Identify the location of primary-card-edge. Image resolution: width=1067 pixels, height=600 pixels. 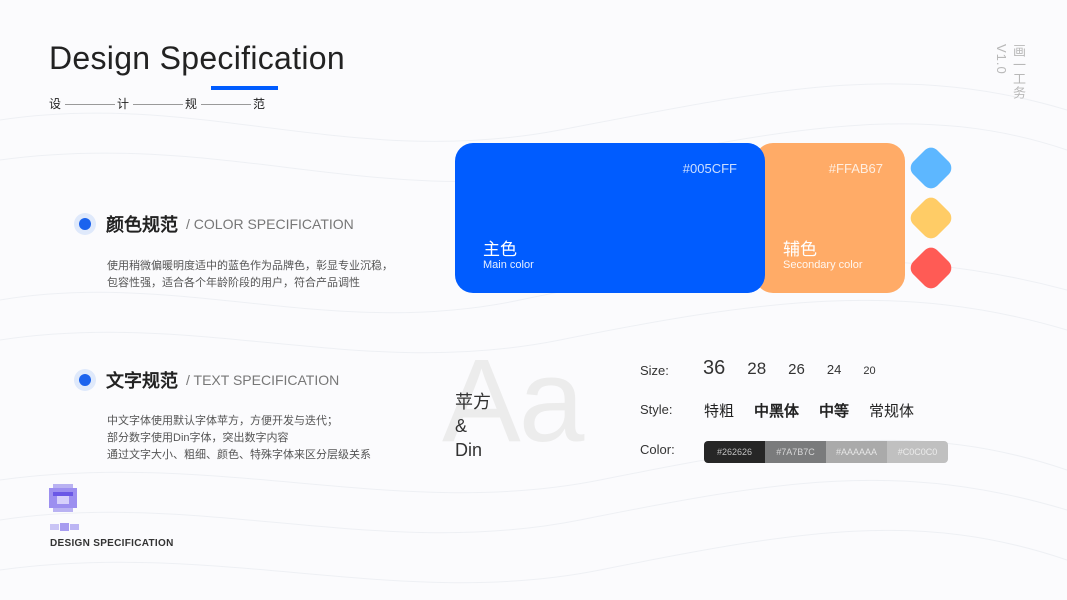
(755, 218).